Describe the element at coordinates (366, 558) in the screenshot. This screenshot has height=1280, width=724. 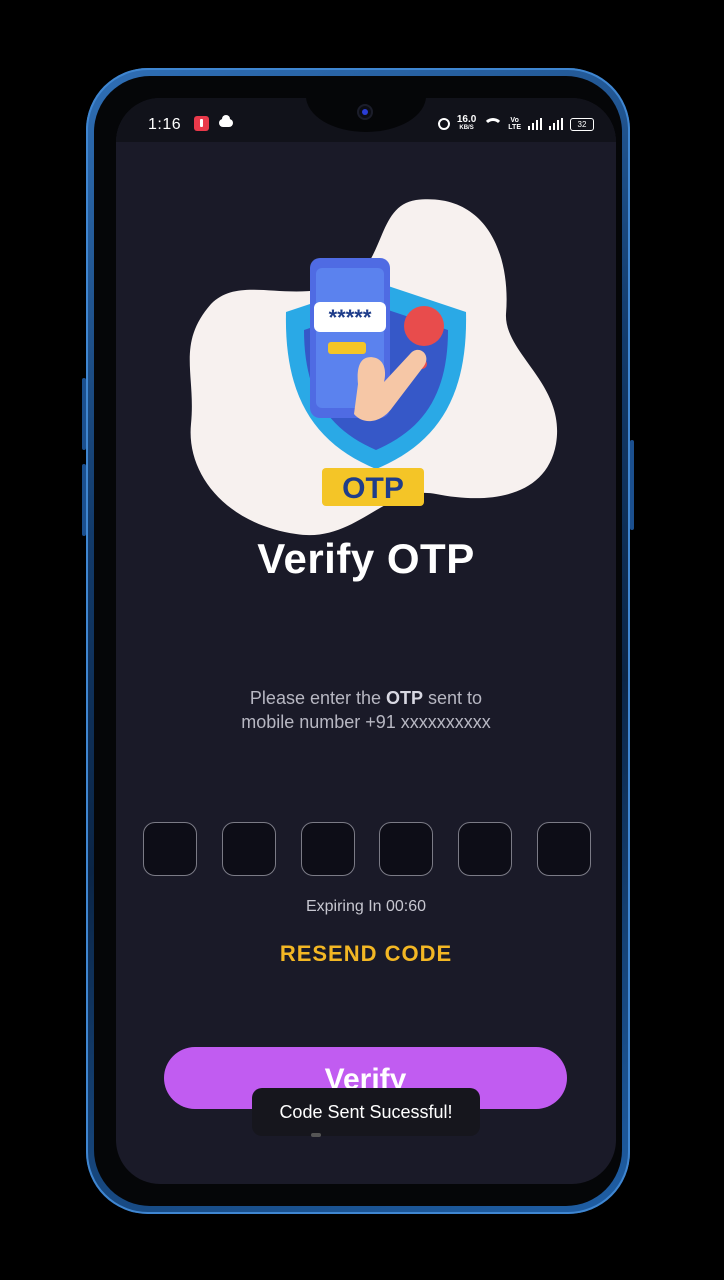
I see `page-title: Verify OTP` at that location.